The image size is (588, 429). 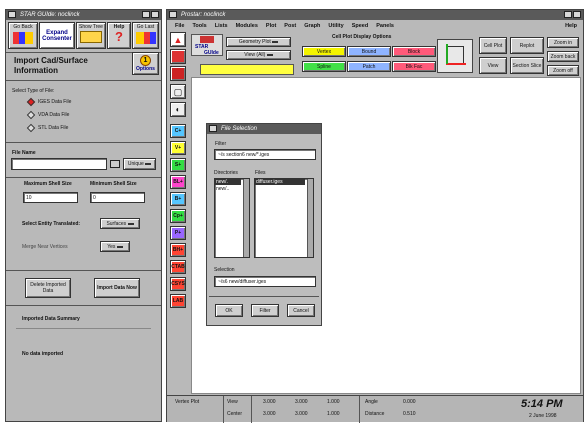 I want to click on selection-input: ~/s6 new/diffuser.iges, so click(x=265, y=281).